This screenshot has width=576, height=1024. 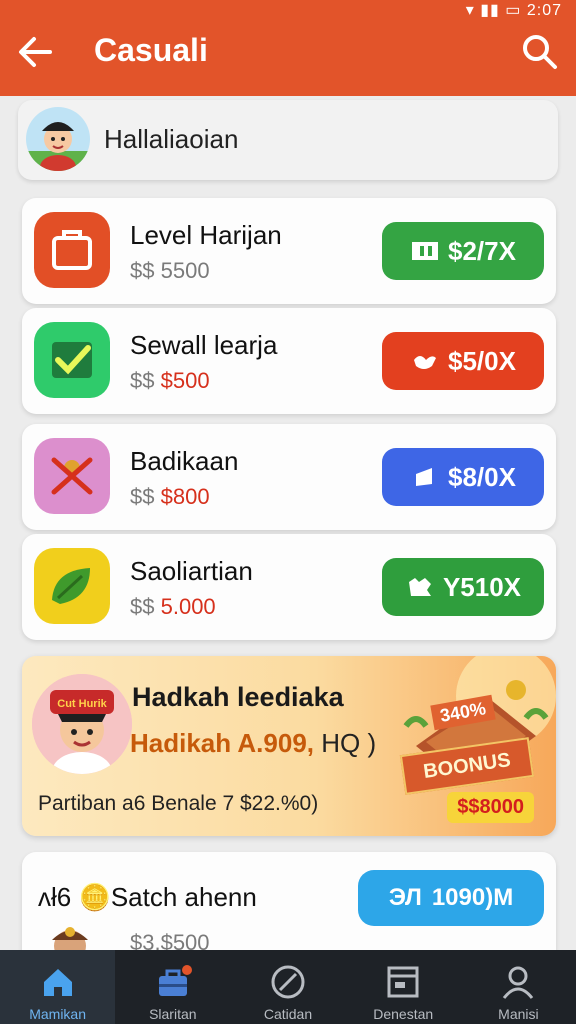 What do you see at coordinates (204, 345) in the screenshot?
I see `task-title: Sewall learja` at bounding box center [204, 345].